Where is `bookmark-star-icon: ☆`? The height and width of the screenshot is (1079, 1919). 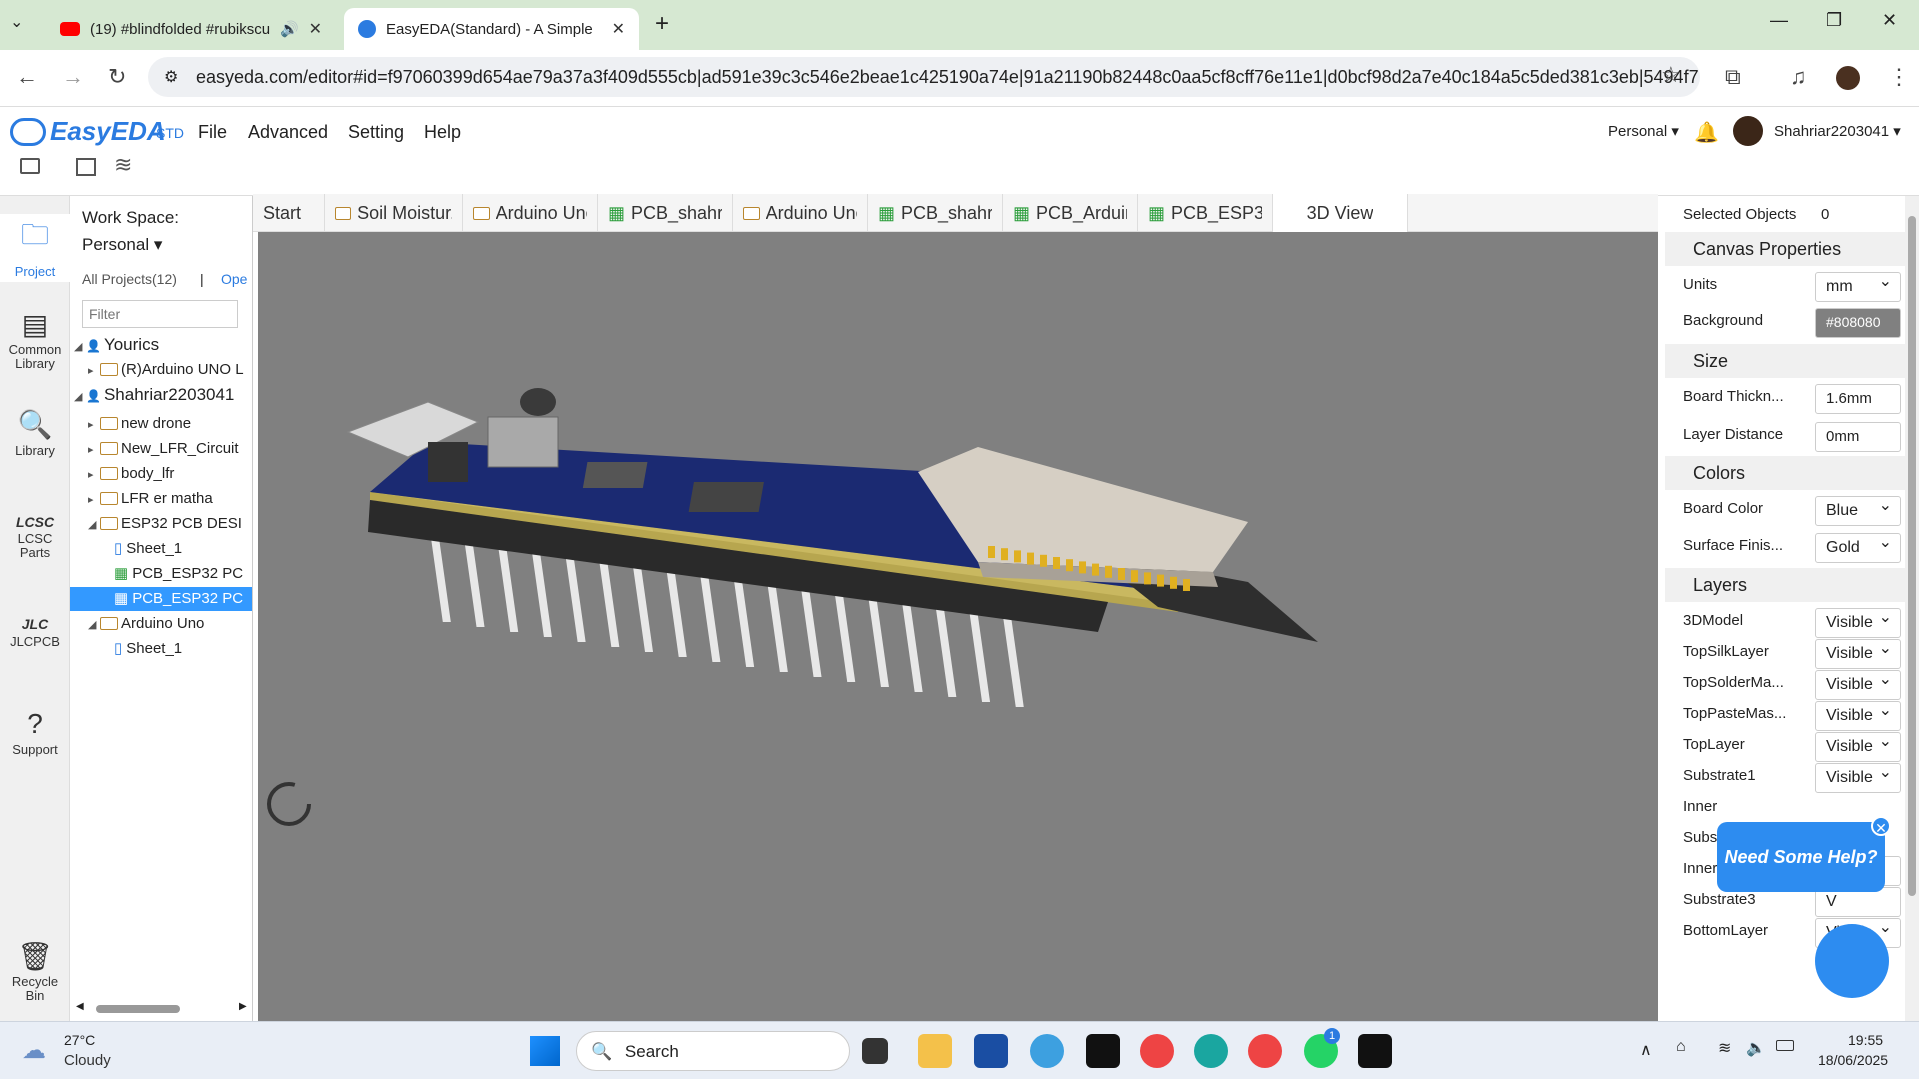 bookmark-star-icon: ☆ is located at coordinates (1671, 75).